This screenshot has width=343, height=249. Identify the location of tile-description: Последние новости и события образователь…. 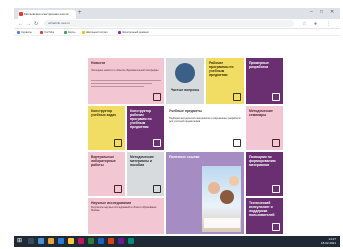
(125, 70).